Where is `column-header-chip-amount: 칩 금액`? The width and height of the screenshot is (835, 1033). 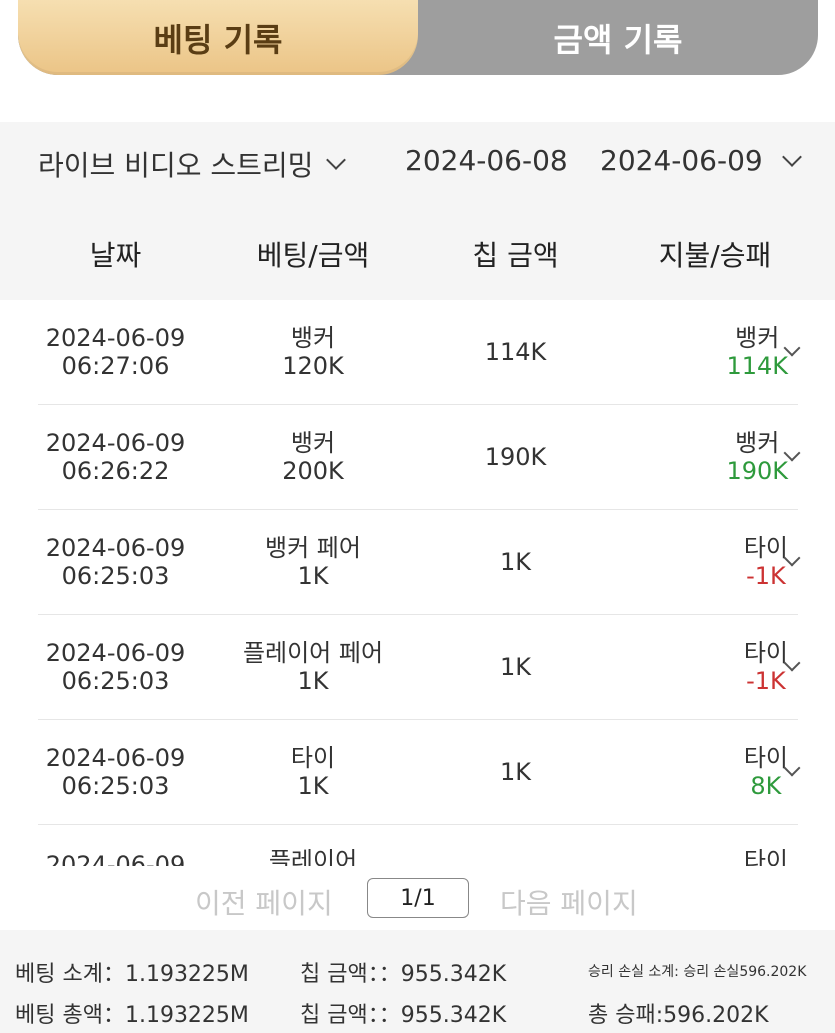 column-header-chip-amount: 칩 금액 is located at coordinates (515, 255).